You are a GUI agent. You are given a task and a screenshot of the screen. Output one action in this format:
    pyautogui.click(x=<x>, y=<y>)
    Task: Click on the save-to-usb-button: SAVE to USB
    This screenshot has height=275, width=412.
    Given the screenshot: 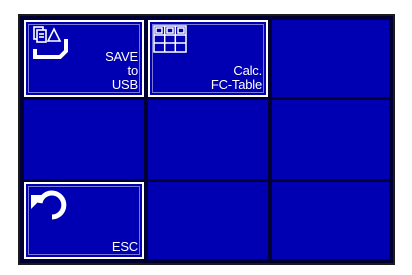 What is the action you would take?
    pyautogui.click(x=84, y=58)
    